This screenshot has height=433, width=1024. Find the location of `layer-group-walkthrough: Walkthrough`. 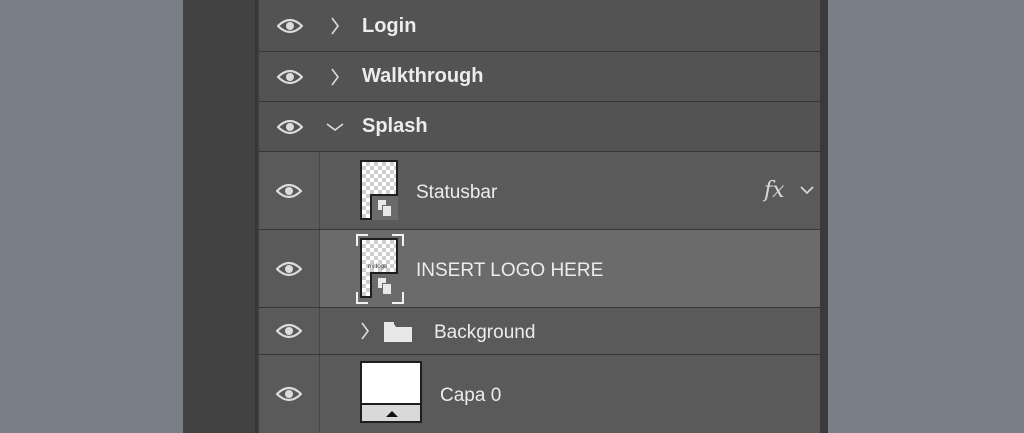

layer-group-walkthrough: Walkthrough is located at coordinates (539, 77).